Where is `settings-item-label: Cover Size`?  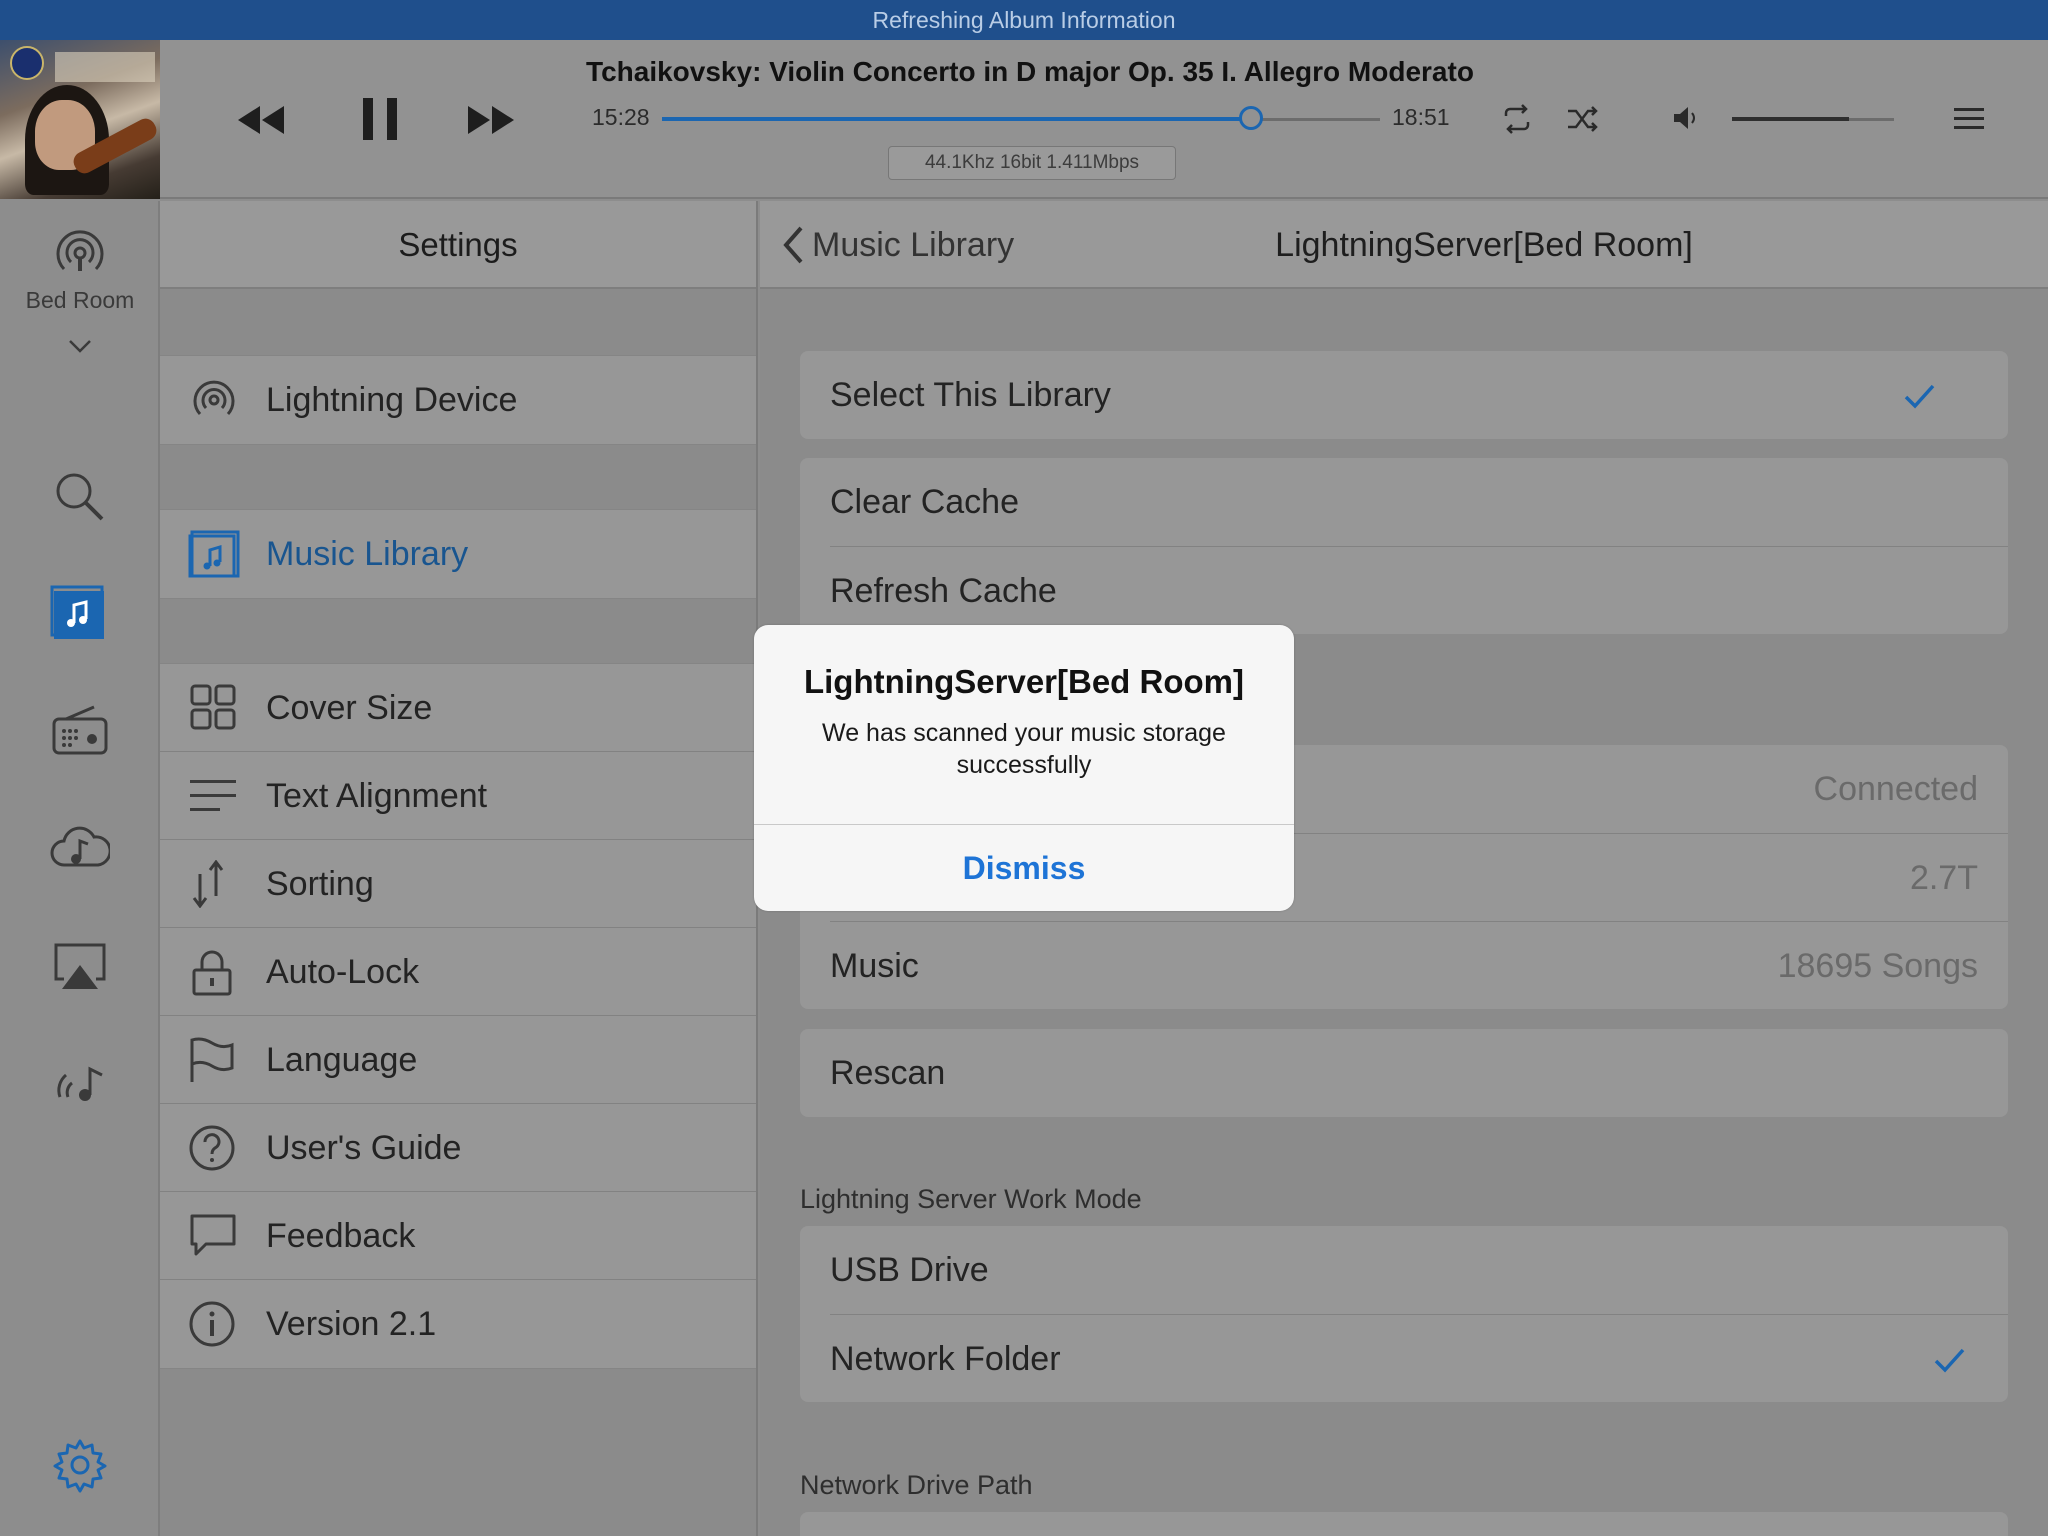
settings-item-label: Cover Size is located at coordinates (349, 708).